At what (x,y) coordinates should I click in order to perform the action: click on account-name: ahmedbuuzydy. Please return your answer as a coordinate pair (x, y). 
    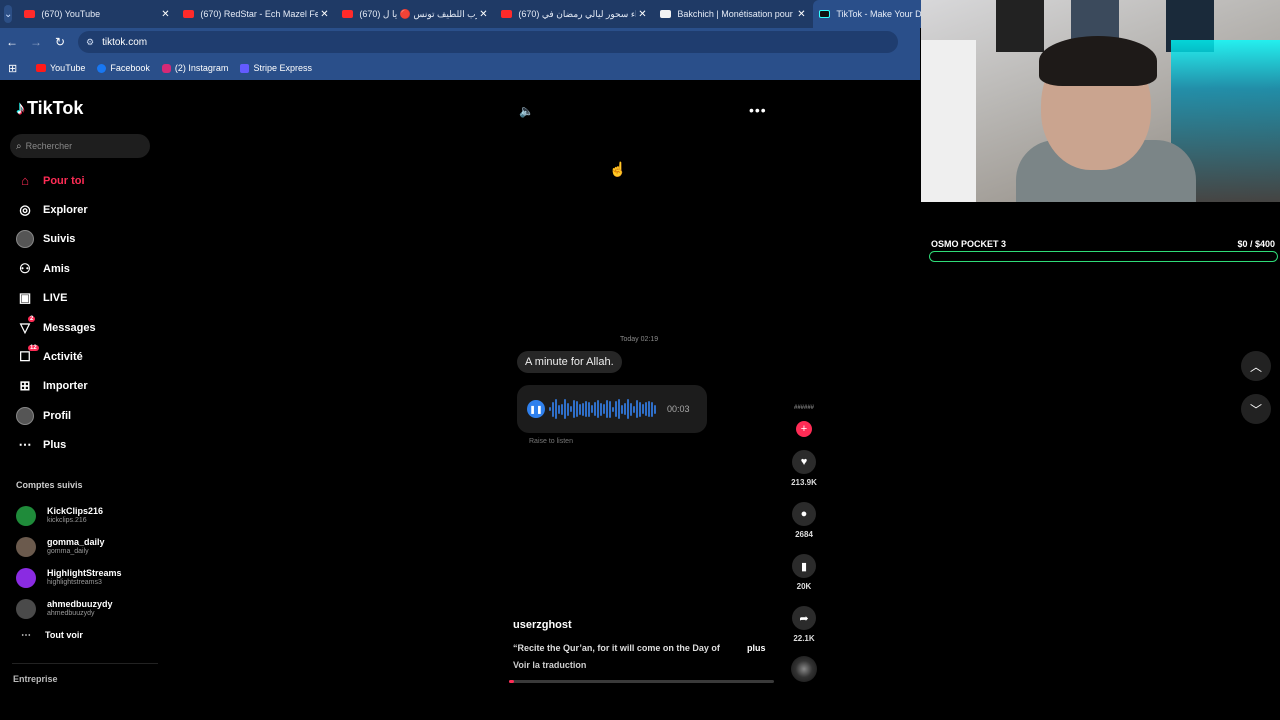
    Looking at the image, I should click on (80, 604).